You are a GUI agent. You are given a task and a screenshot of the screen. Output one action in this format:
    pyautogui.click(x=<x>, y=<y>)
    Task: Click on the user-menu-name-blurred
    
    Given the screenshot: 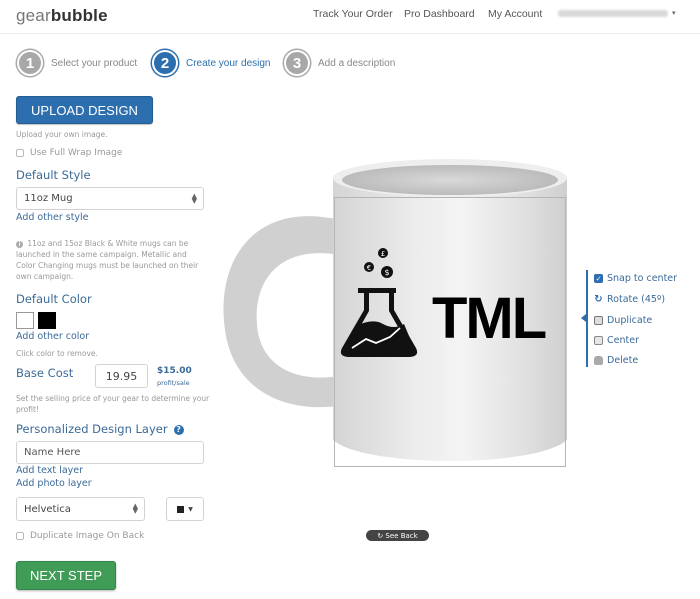 What is the action you would take?
    pyautogui.click(x=613, y=13)
    